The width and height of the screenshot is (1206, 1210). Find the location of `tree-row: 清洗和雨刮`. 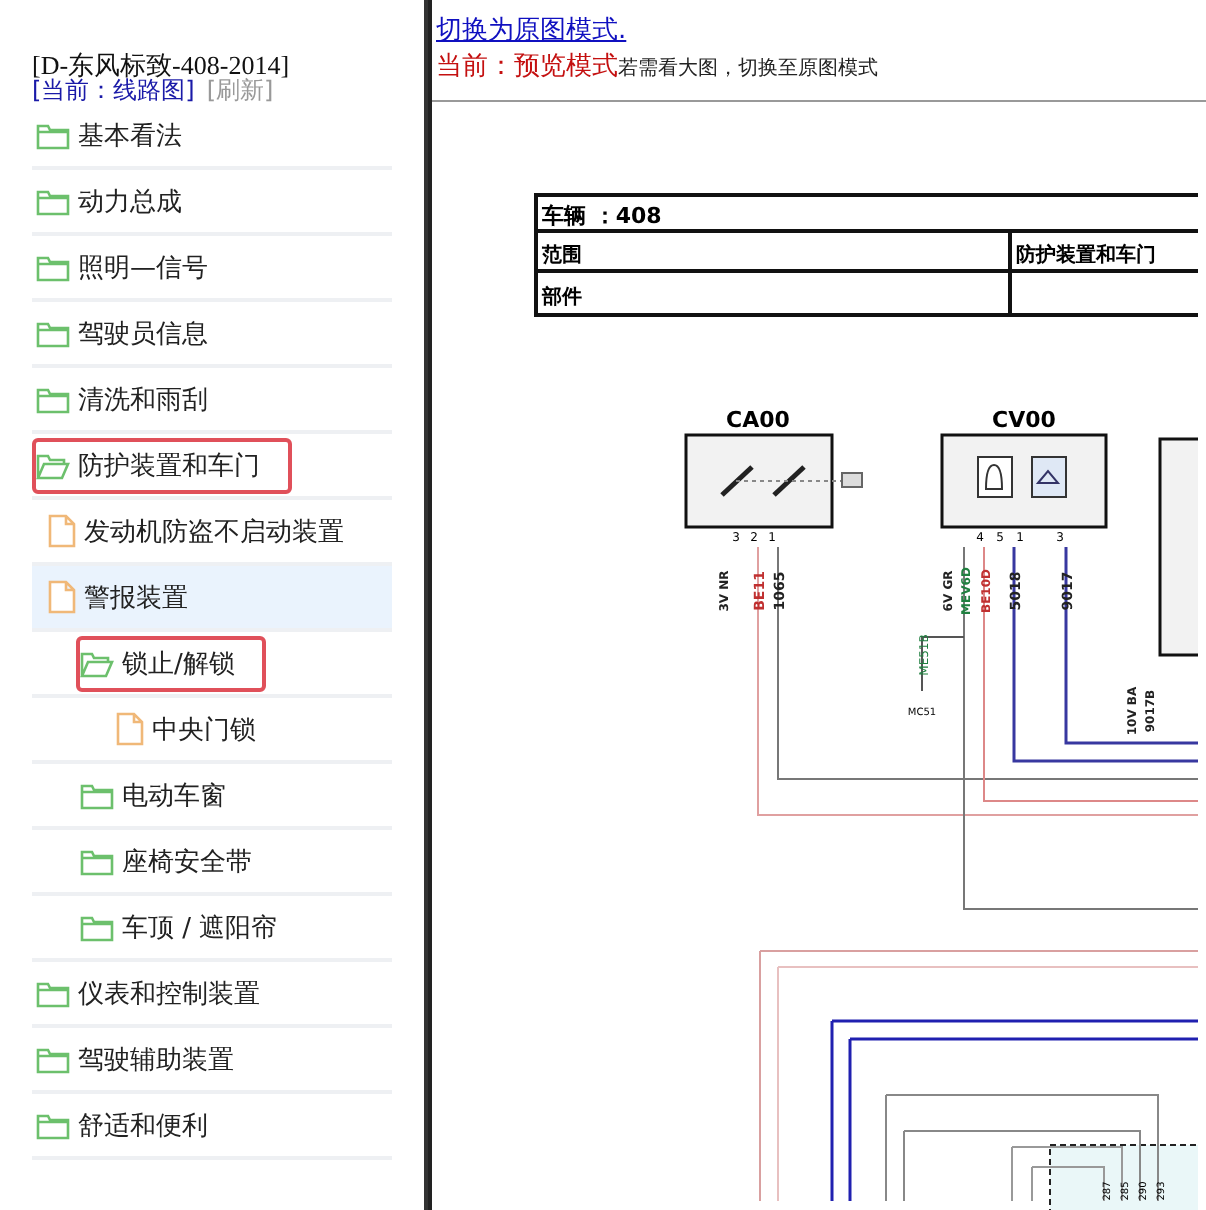

tree-row: 清洗和雨刮 is located at coordinates (212, 401).